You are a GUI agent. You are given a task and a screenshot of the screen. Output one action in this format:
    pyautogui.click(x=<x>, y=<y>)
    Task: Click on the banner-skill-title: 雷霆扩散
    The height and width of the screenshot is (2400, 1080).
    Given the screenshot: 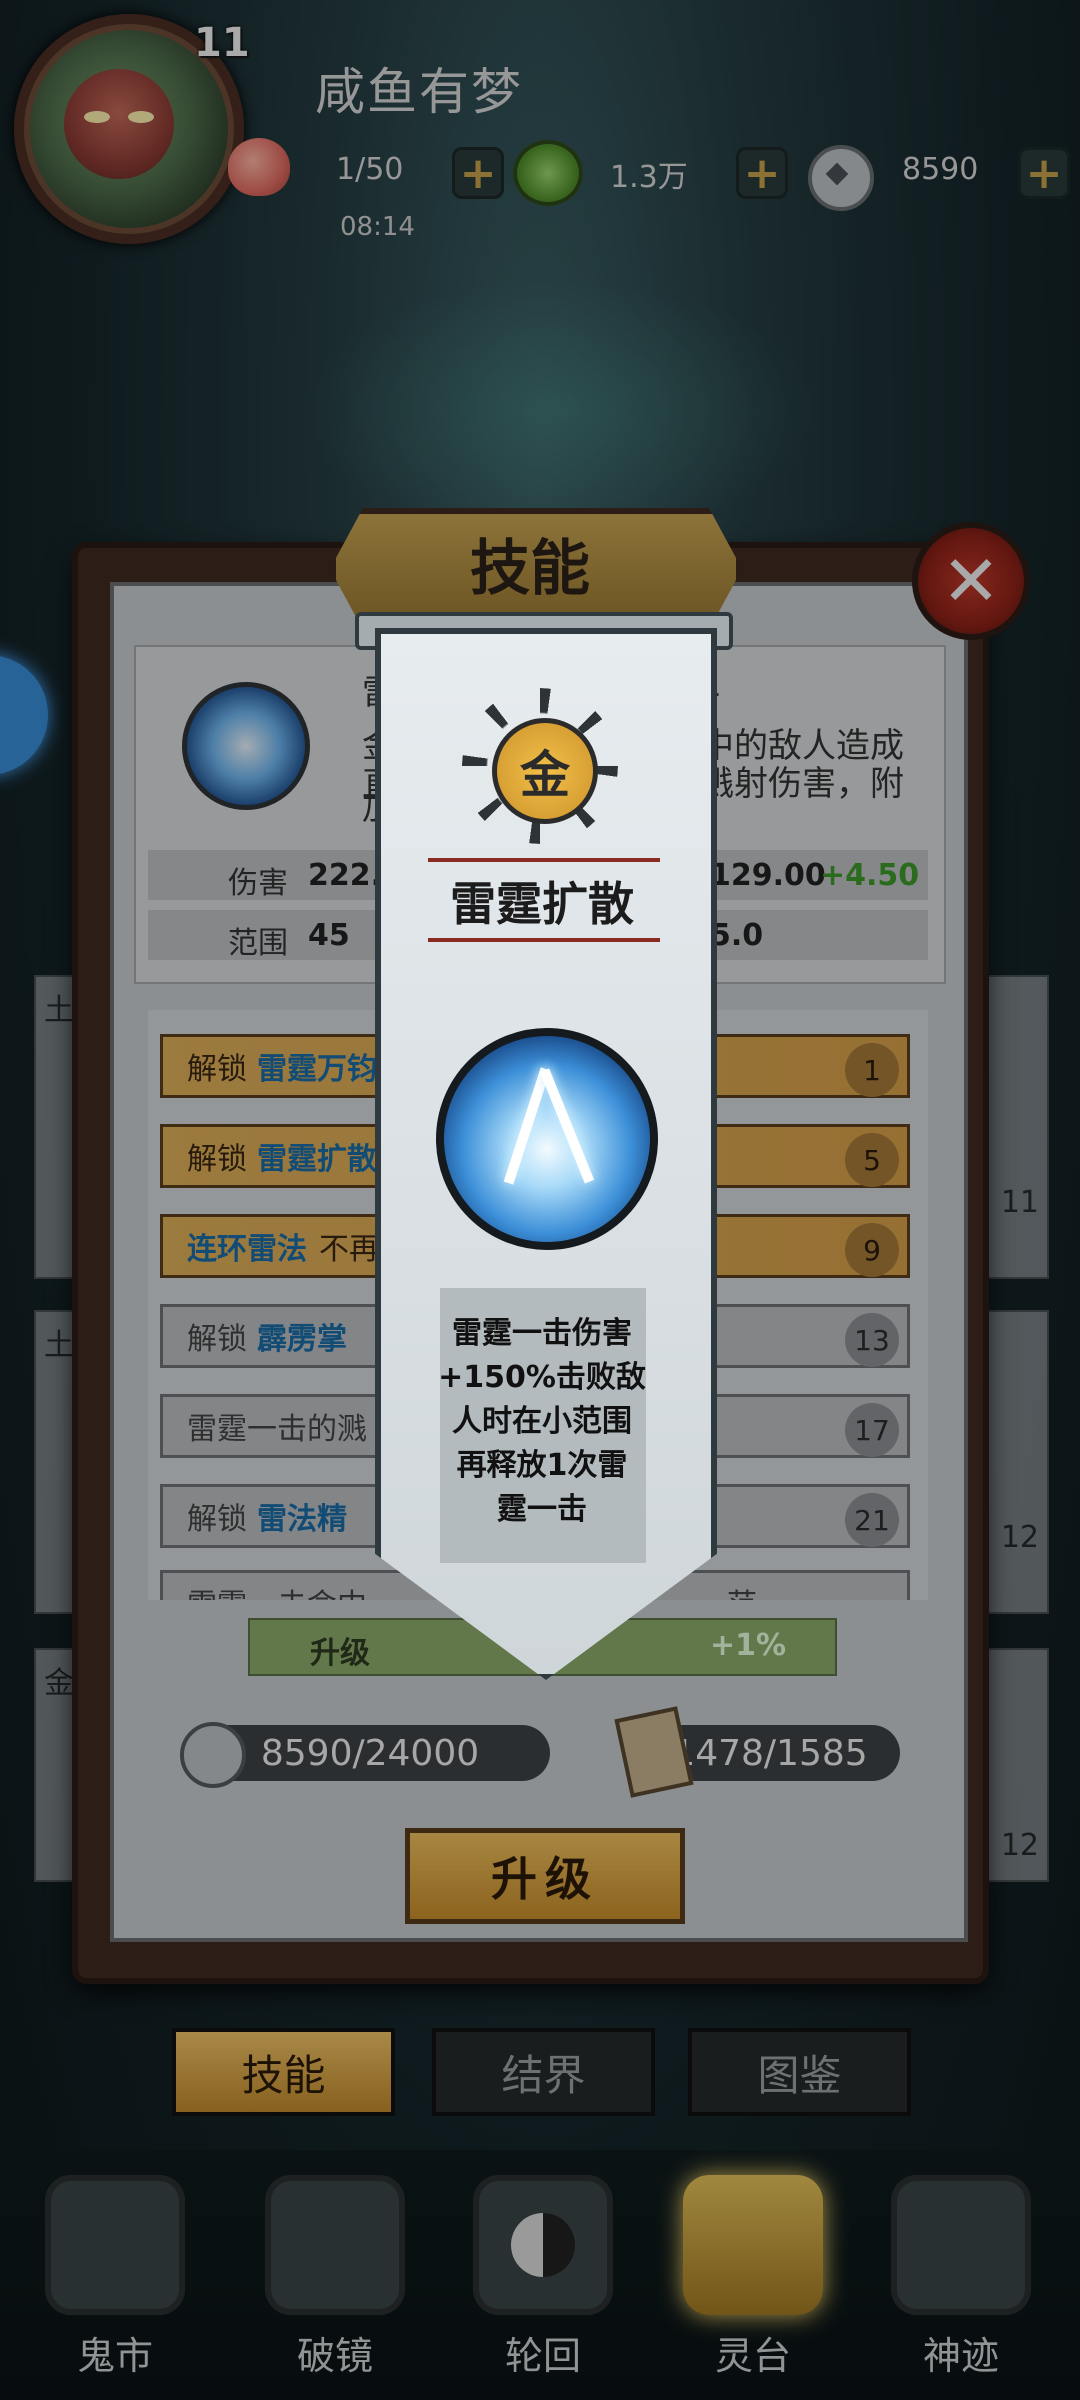 What is the action you would take?
    pyautogui.click(x=542, y=904)
    